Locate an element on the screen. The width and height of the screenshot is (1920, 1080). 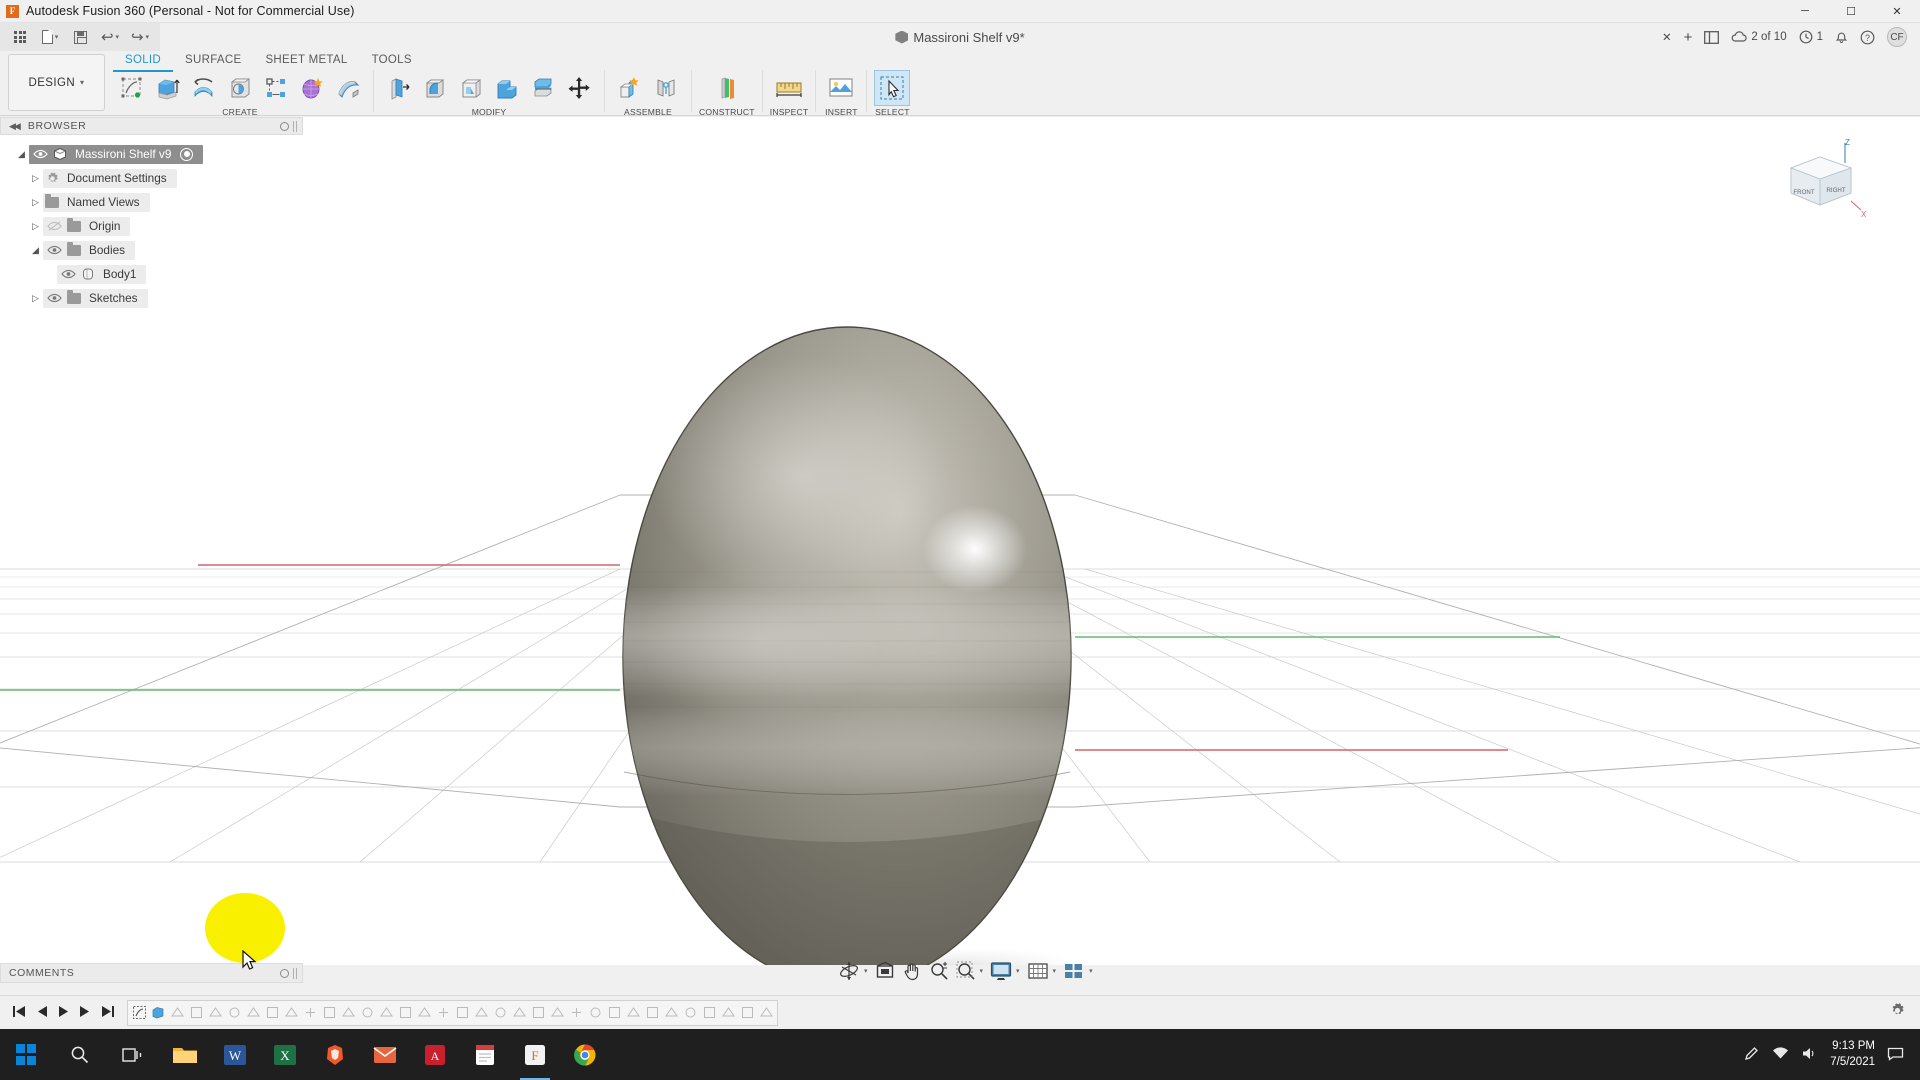
offset-face-icon is located at coordinates (543, 88).